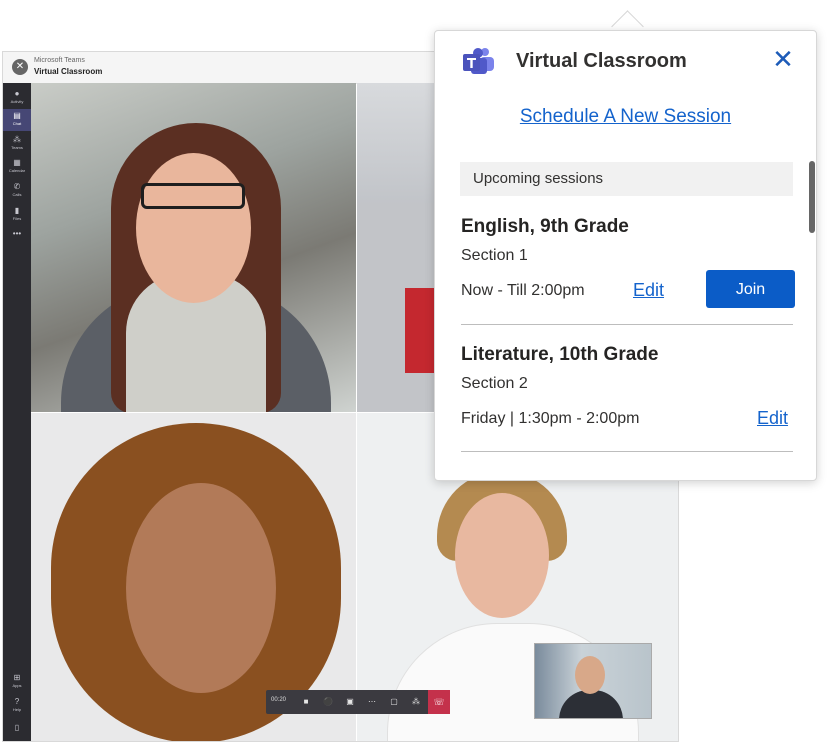 Image resolution: width=838 pixels, height=742 pixels. I want to click on schedule-new-session-link: Schedule A New Session, so click(625, 117).